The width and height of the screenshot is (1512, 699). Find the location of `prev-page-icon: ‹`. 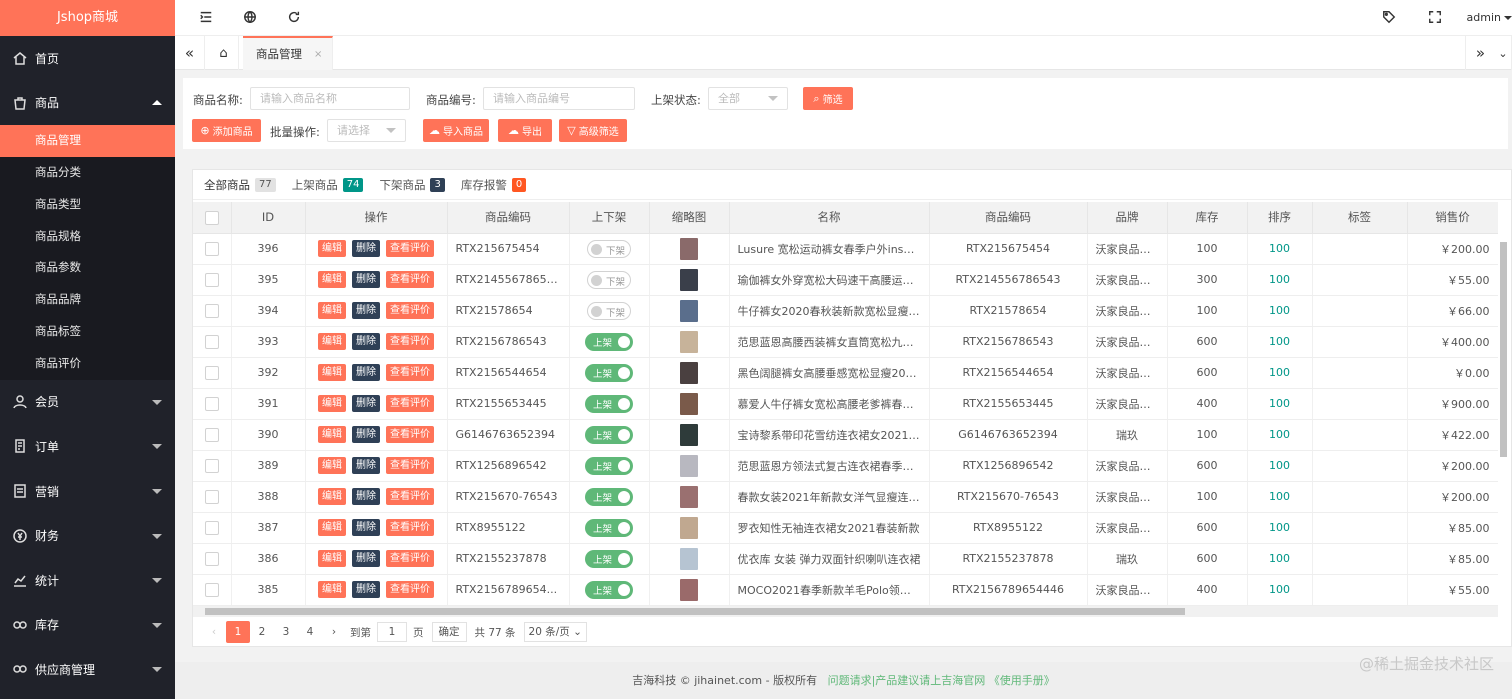

prev-page-icon: ‹ is located at coordinates (214, 632).